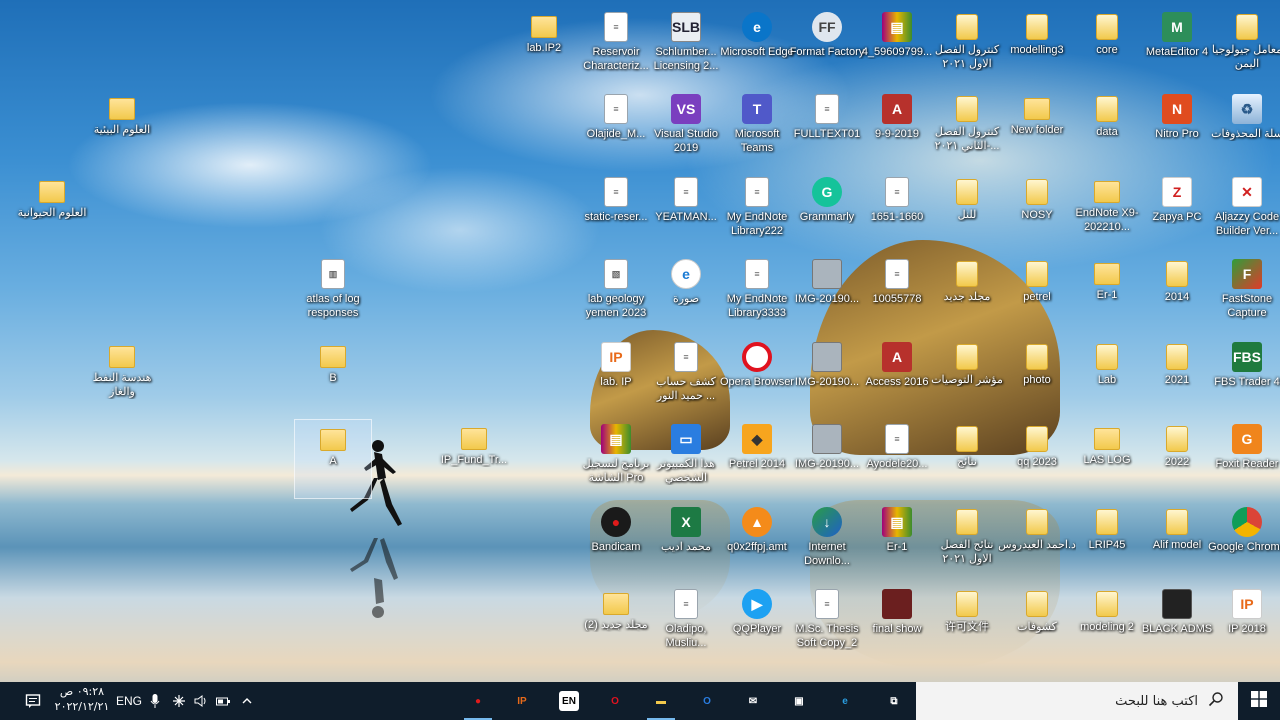 This screenshot has width=1280, height=720. I want to click on desktop-icon: M MetaEditor 4, so click(1177, 47).